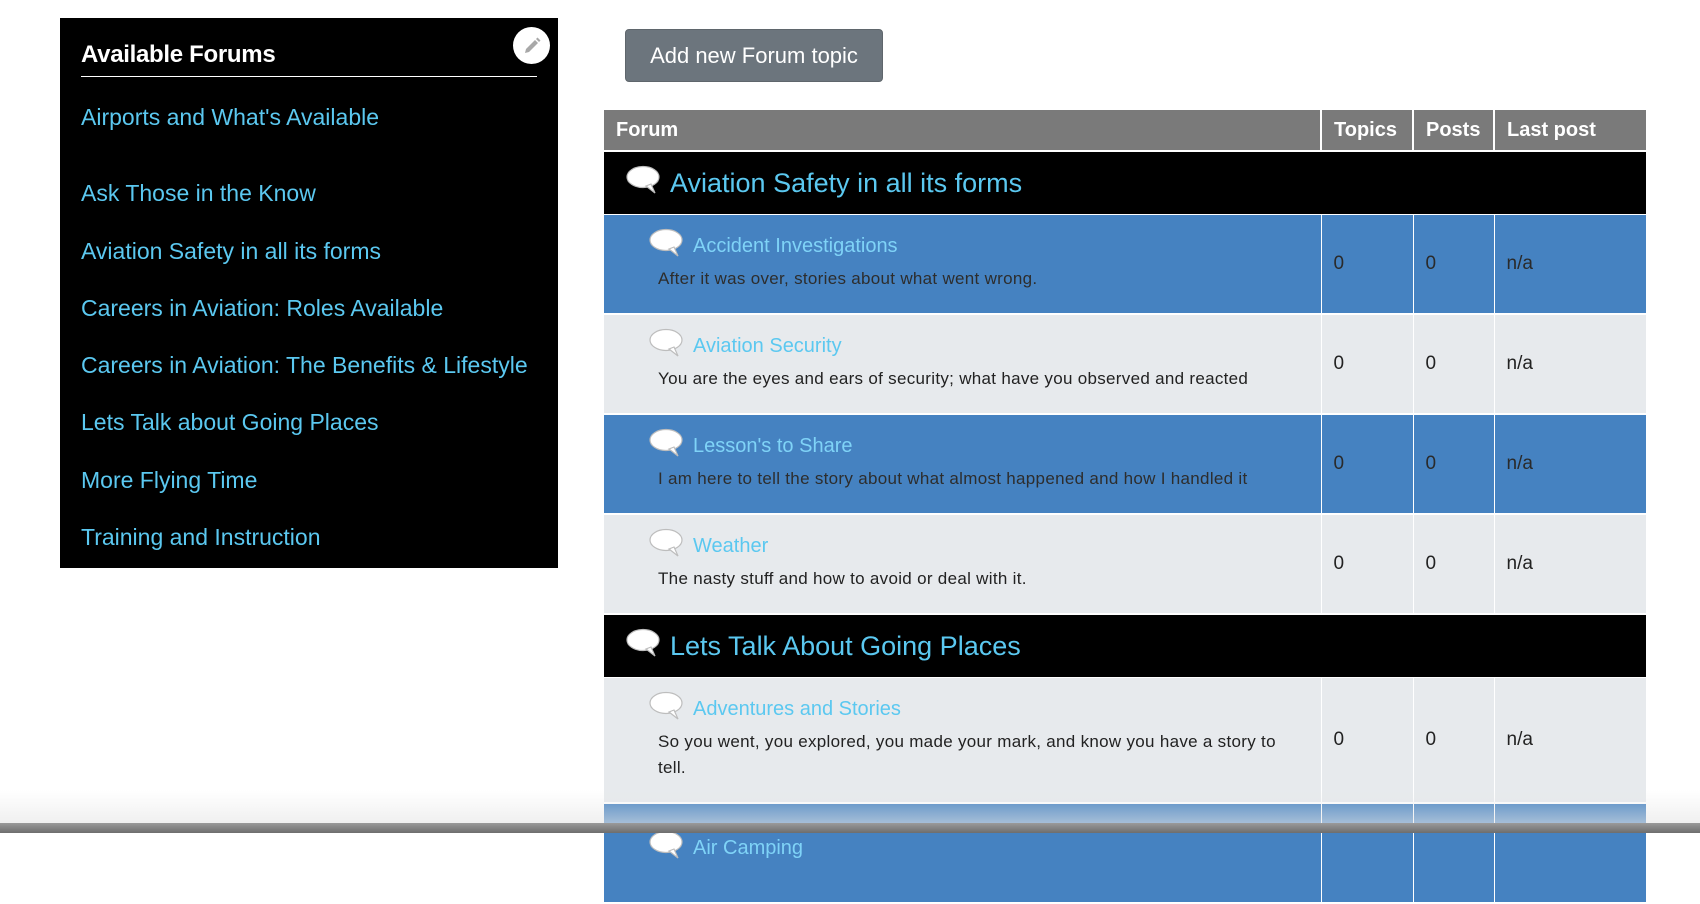 The width and height of the screenshot is (1700, 904). I want to click on sidebar-item-training: Training and Instruction, so click(304, 527).